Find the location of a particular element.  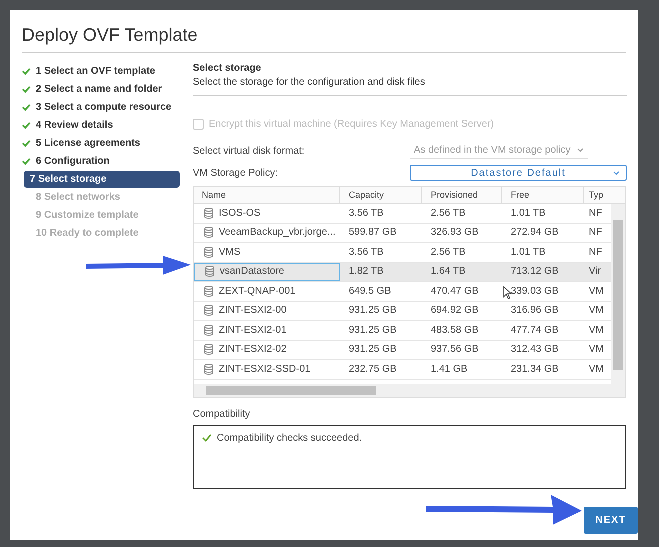

wizard-step: 3 Select a compute resource is located at coordinates (104, 107).